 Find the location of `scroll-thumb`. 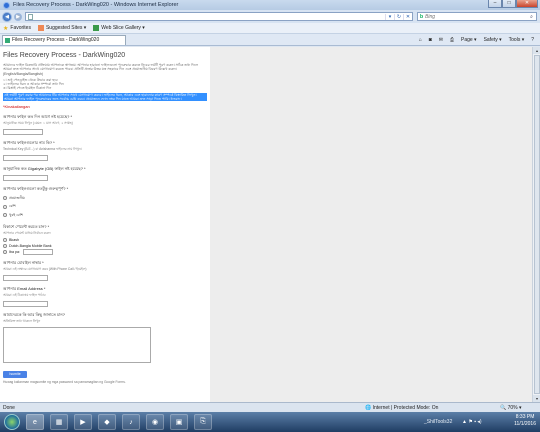

scroll-thumb is located at coordinates (537, 224).